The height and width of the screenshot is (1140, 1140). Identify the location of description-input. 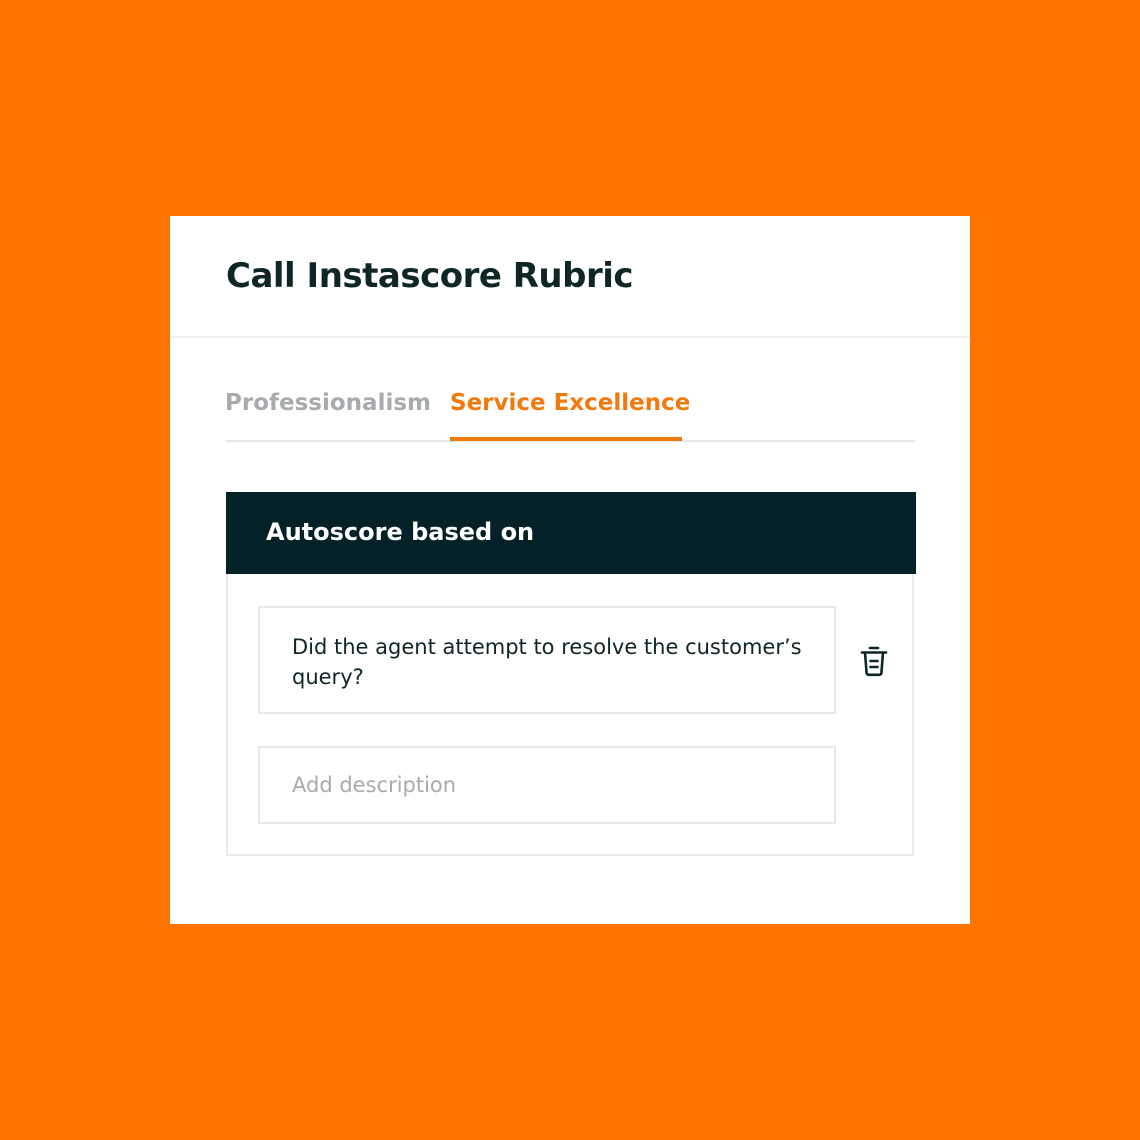
(547, 785).